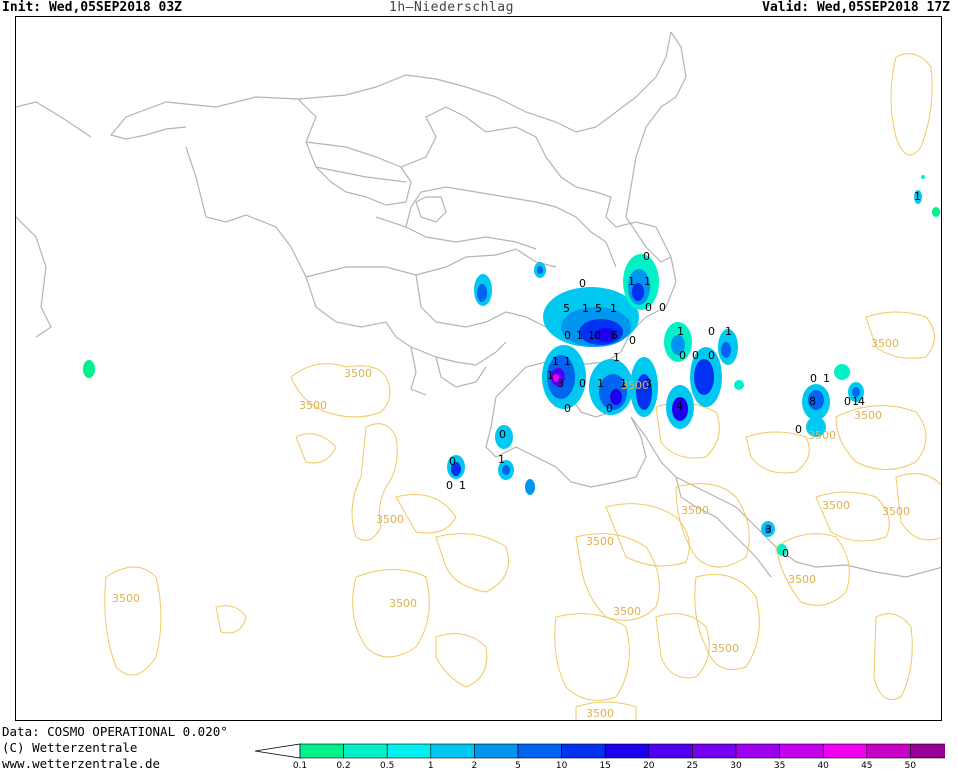 Image resolution: width=958 pixels, height=772 pixels. What do you see at coordinates (483, 290) in the screenshot?
I see `precip-cell-a` at bounding box center [483, 290].